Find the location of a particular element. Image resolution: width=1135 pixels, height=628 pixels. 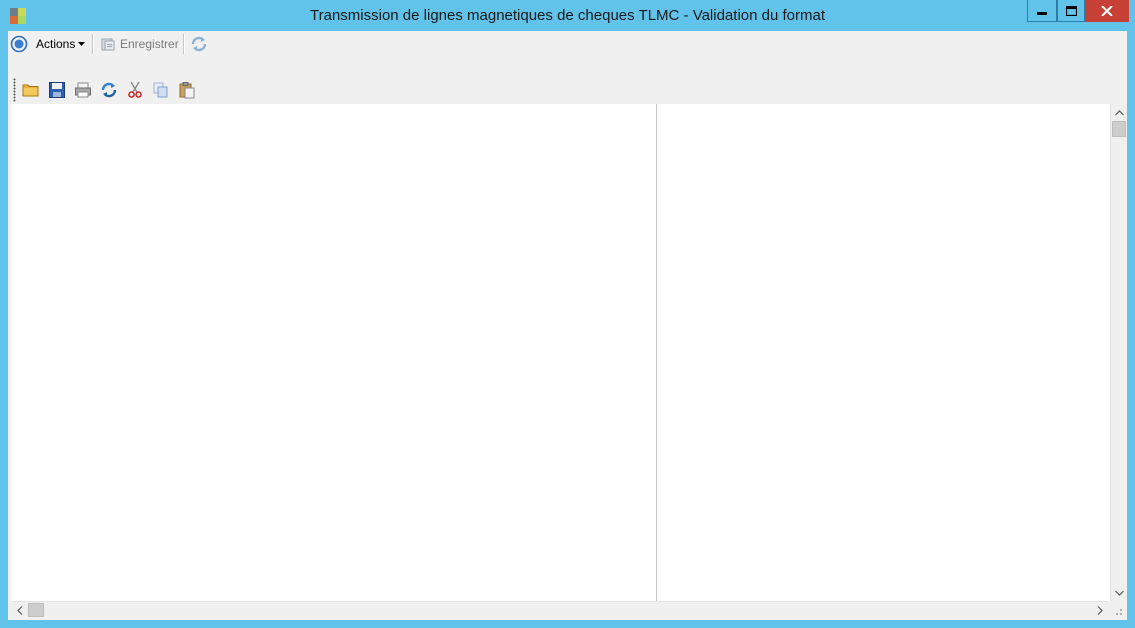

app-menu-icon is located at coordinates (19, 44).